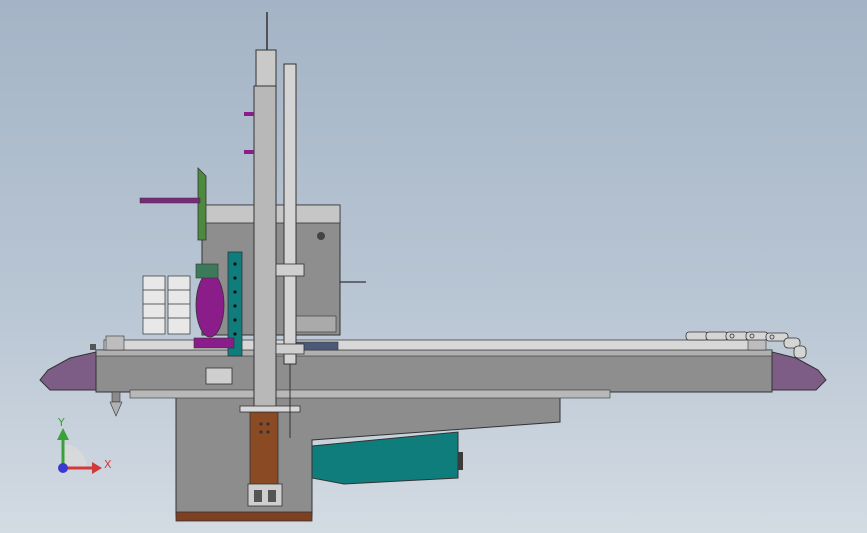 This screenshot has height=533, width=867. I want to click on main-bed, so click(431, 367).